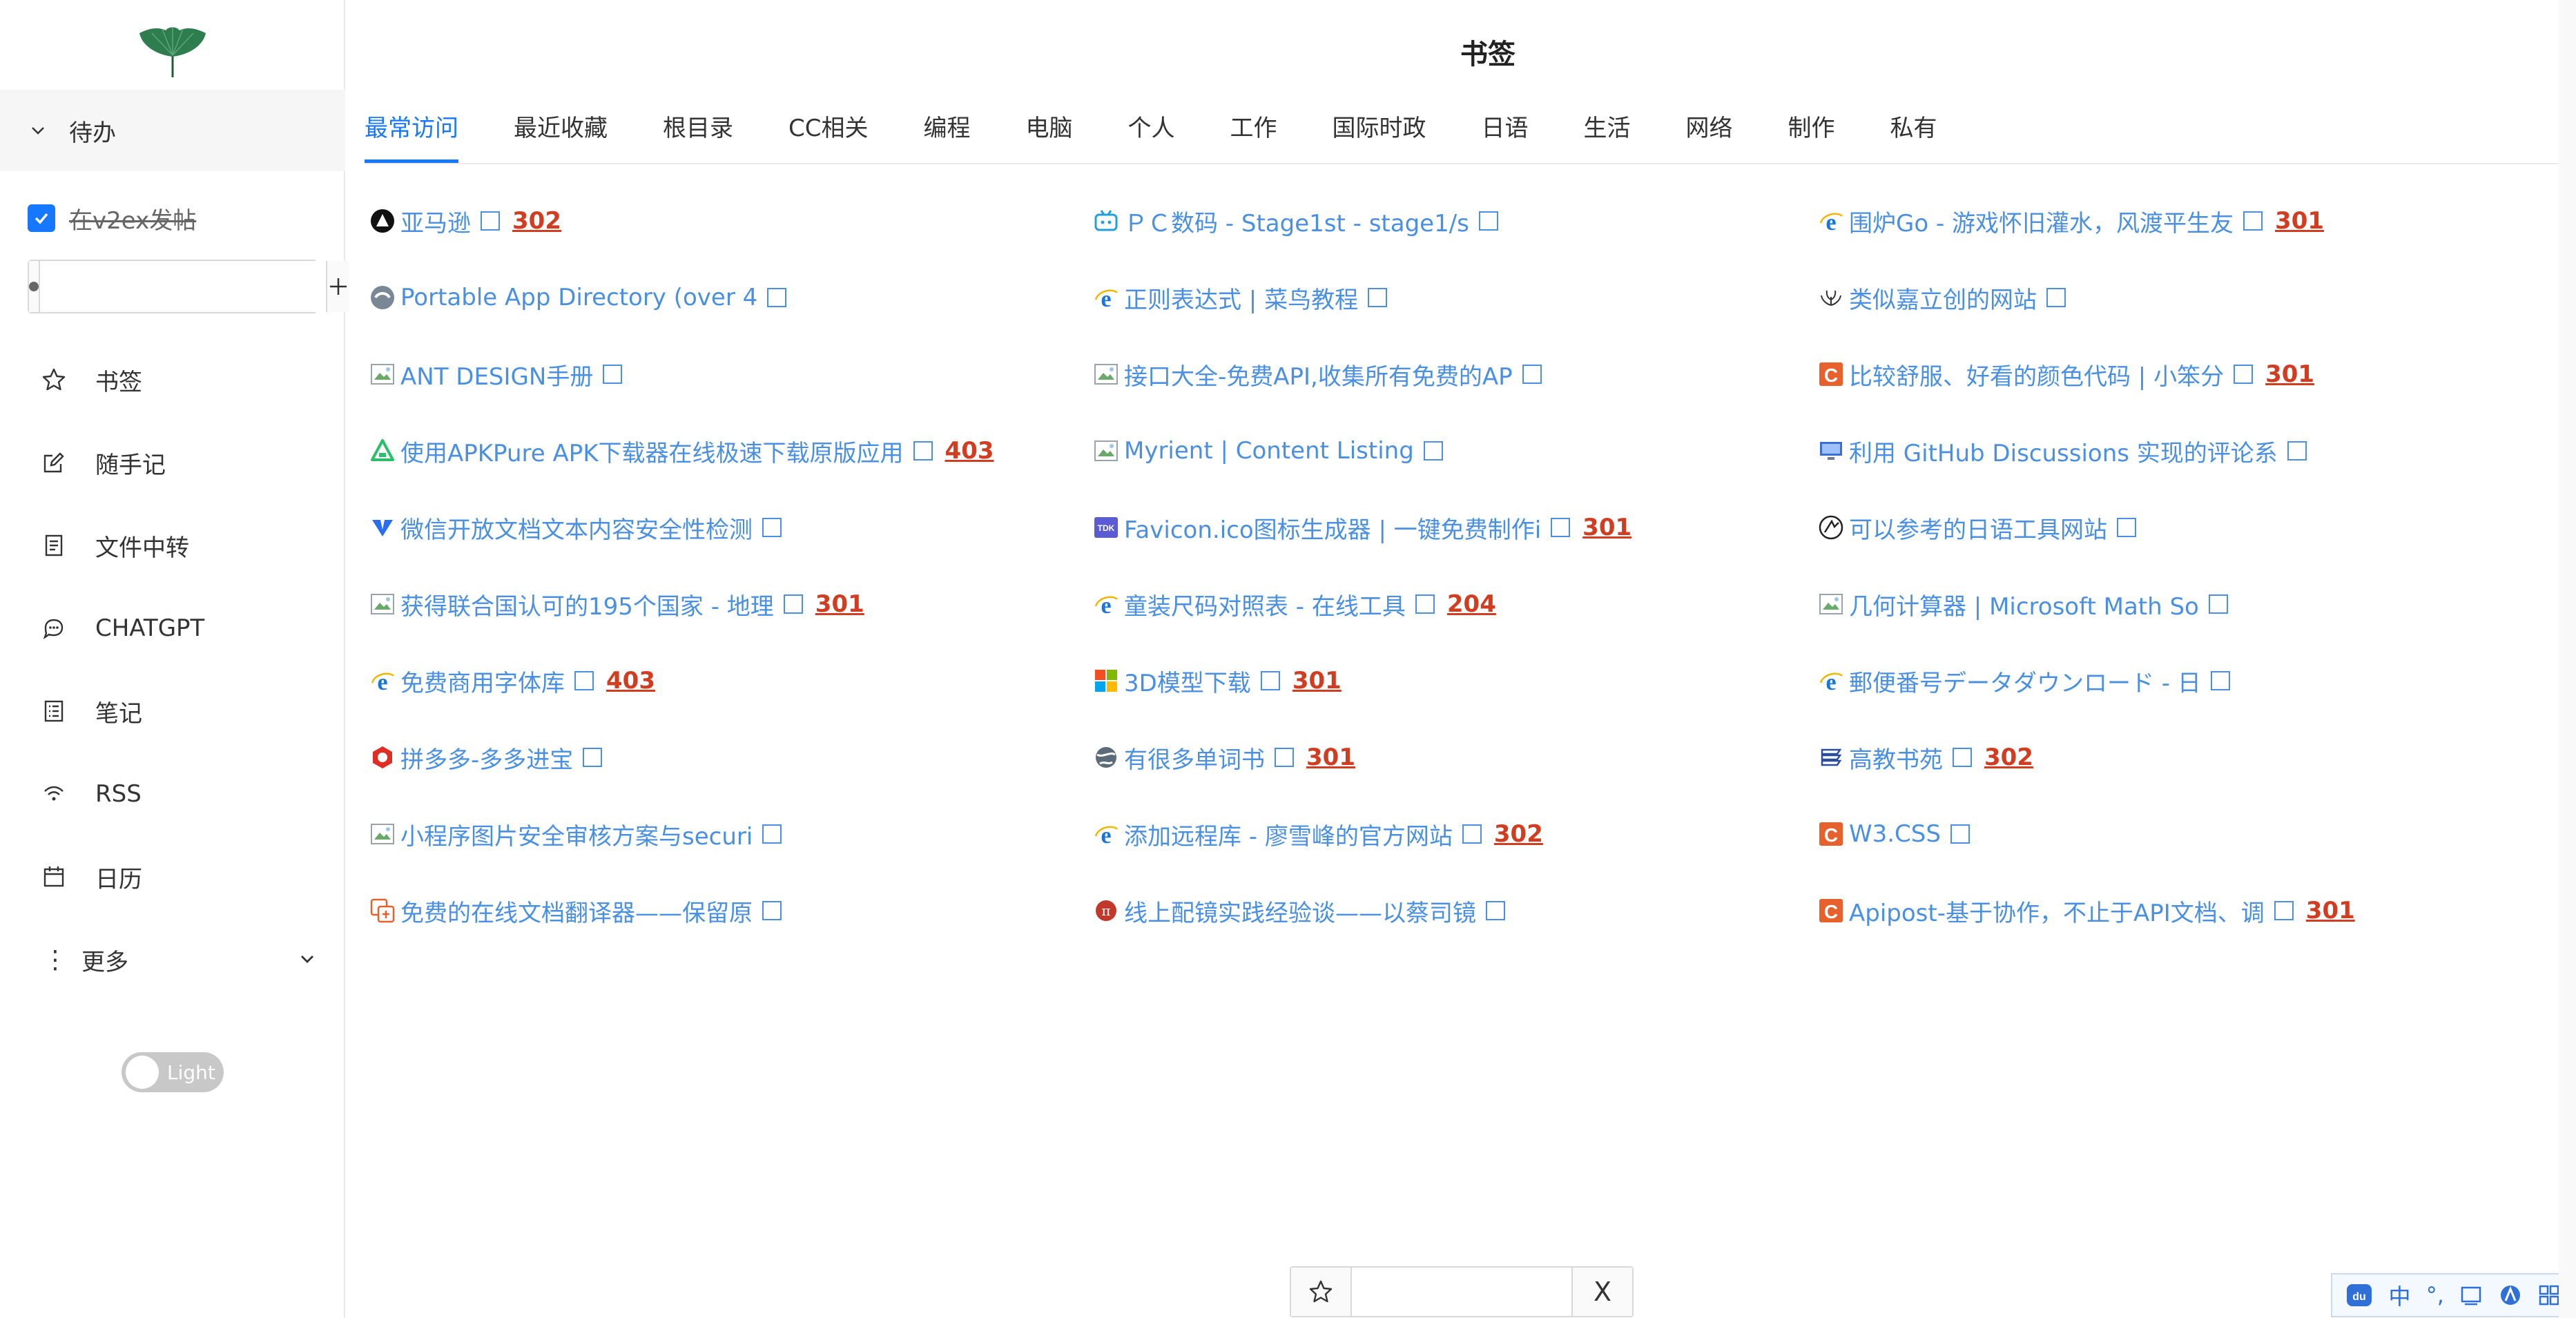  Describe the element at coordinates (1333, 528) in the screenshot. I see `bookmark-link: Favicon.ico图标生成器 | 一键免费制作i` at that location.